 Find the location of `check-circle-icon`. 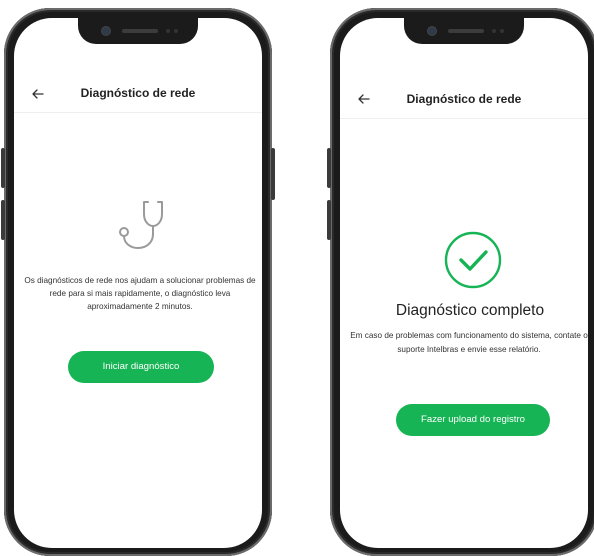

check-circle-icon is located at coordinates (473, 260).